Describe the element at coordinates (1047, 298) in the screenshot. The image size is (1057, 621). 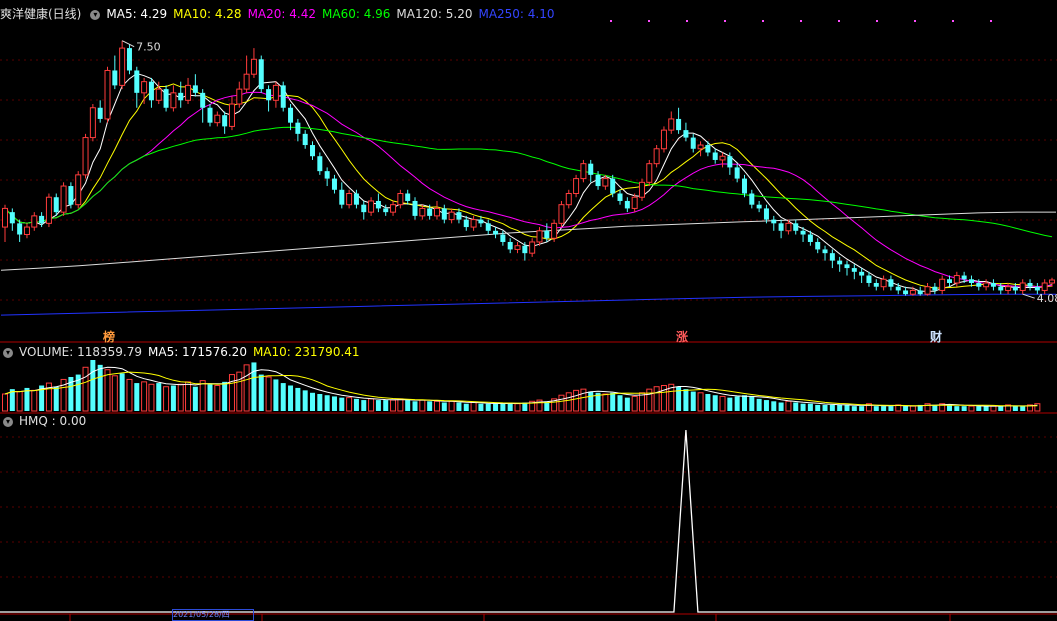
I see `annotation-label: 4.08` at that location.